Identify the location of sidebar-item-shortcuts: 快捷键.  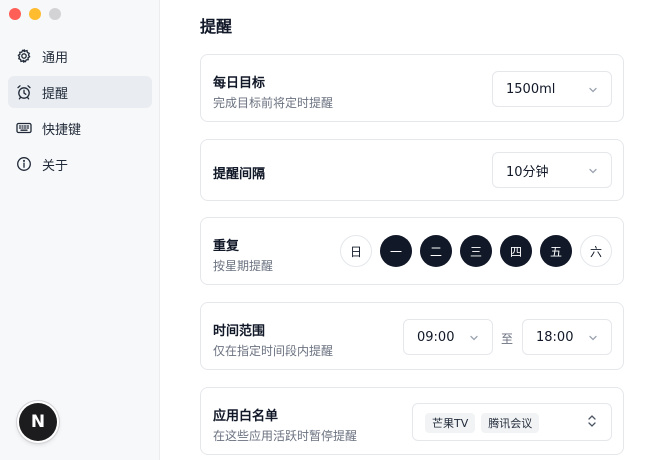
(80, 128).